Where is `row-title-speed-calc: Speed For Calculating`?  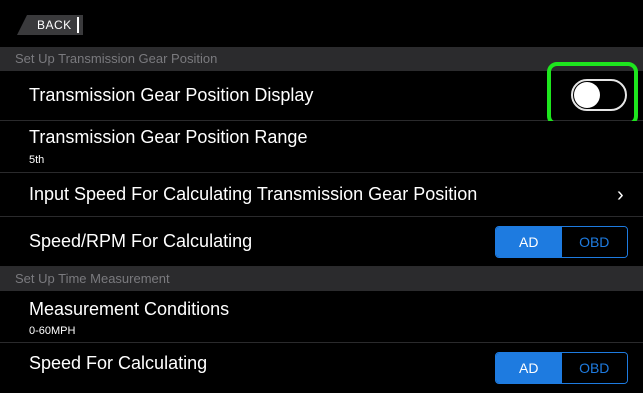
row-title-speed-calc: Speed For Calculating is located at coordinates (118, 363).